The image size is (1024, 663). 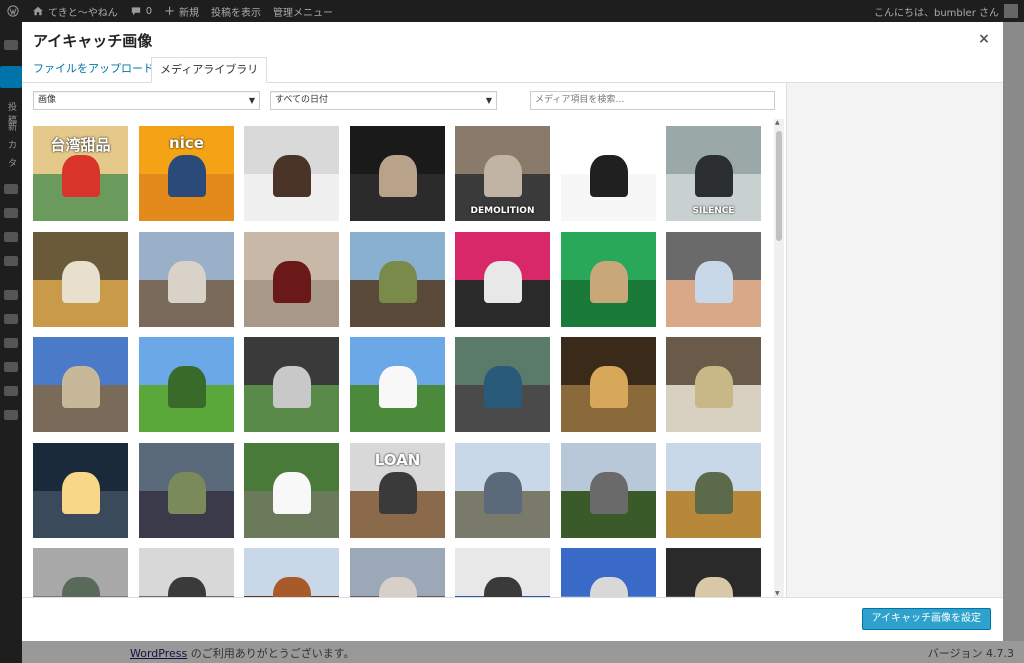 What do you see at coordinates (236, 11) in the screenshot?
I see `view-post-link: 投稿を表示` at bounding box center [236, 11].